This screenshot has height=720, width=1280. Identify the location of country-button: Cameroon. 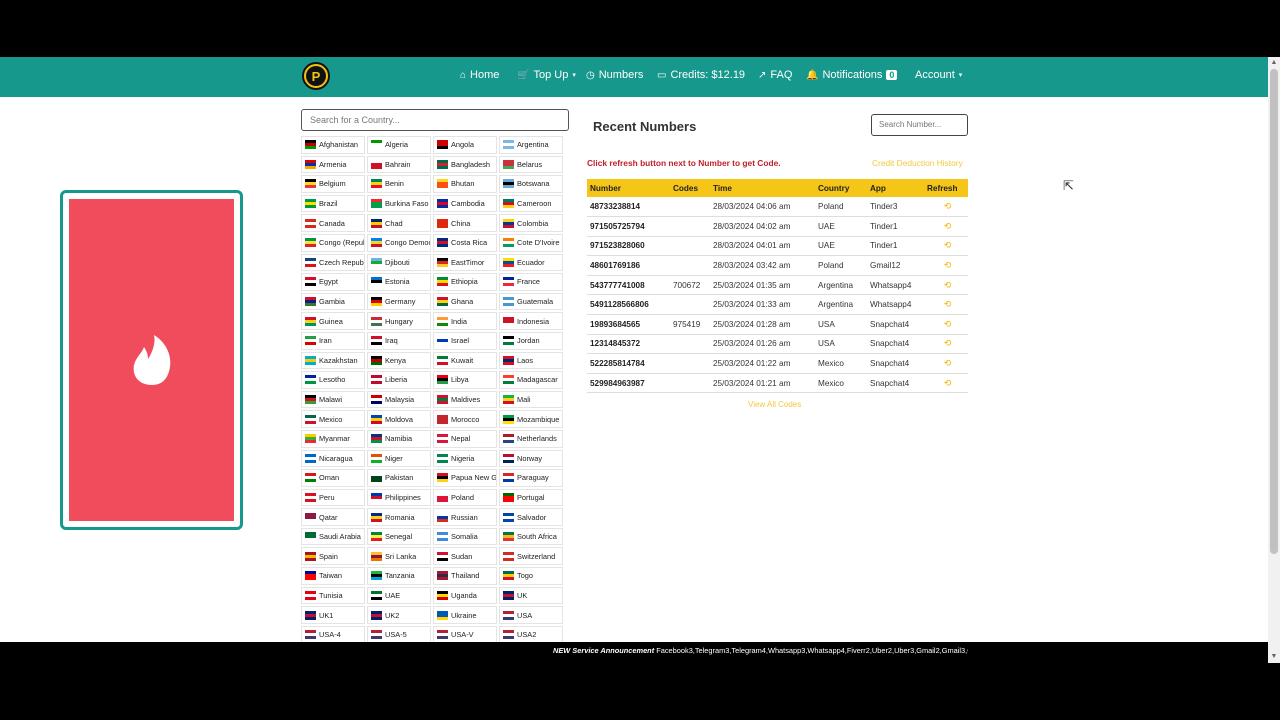
(531, 203).